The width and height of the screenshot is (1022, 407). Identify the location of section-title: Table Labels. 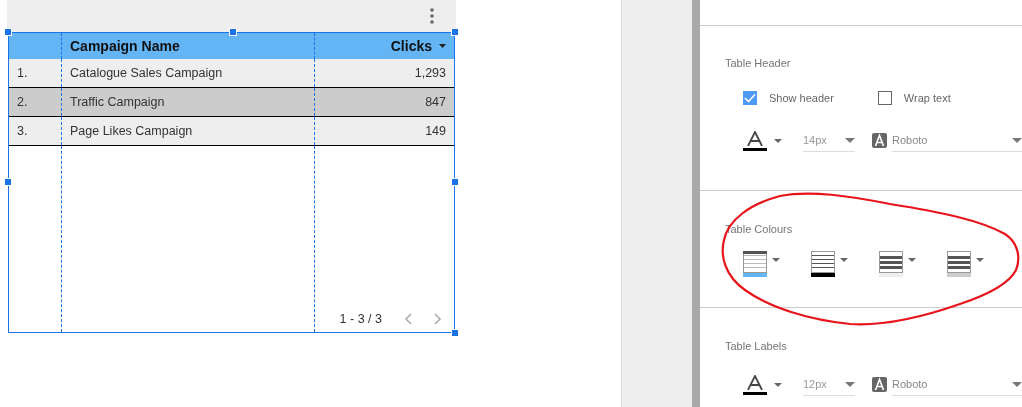
(756, 346).